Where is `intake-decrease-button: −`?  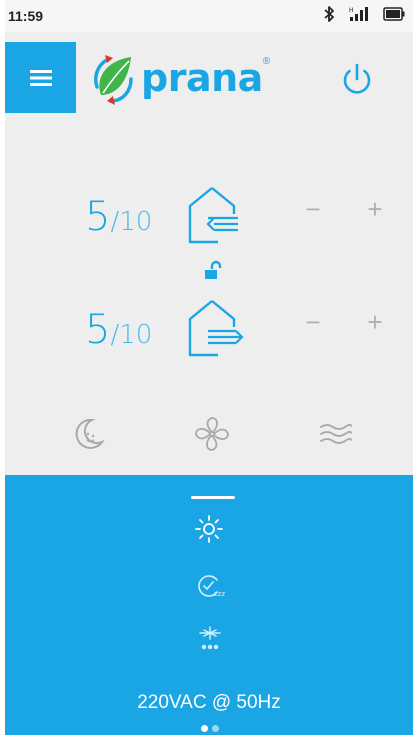
intake-decrease-button: − is located at coordinates (313, 209).